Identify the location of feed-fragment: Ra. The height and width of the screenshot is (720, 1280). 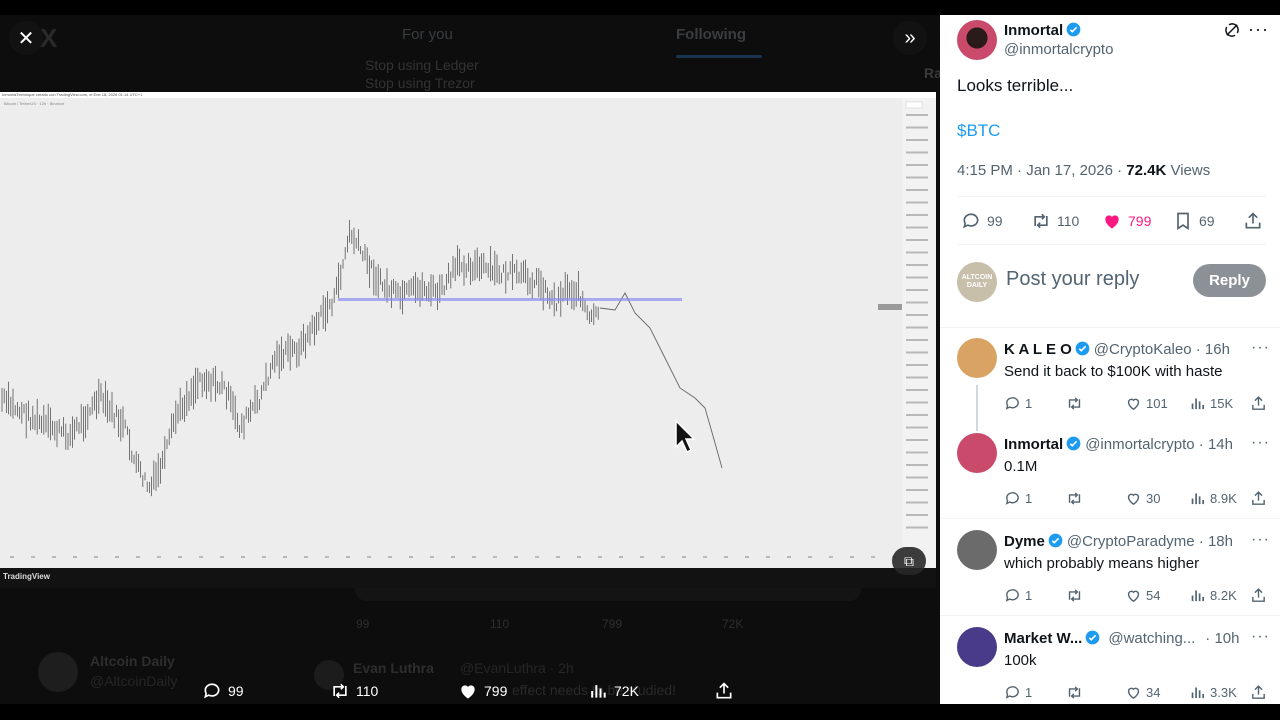
(932, 73).